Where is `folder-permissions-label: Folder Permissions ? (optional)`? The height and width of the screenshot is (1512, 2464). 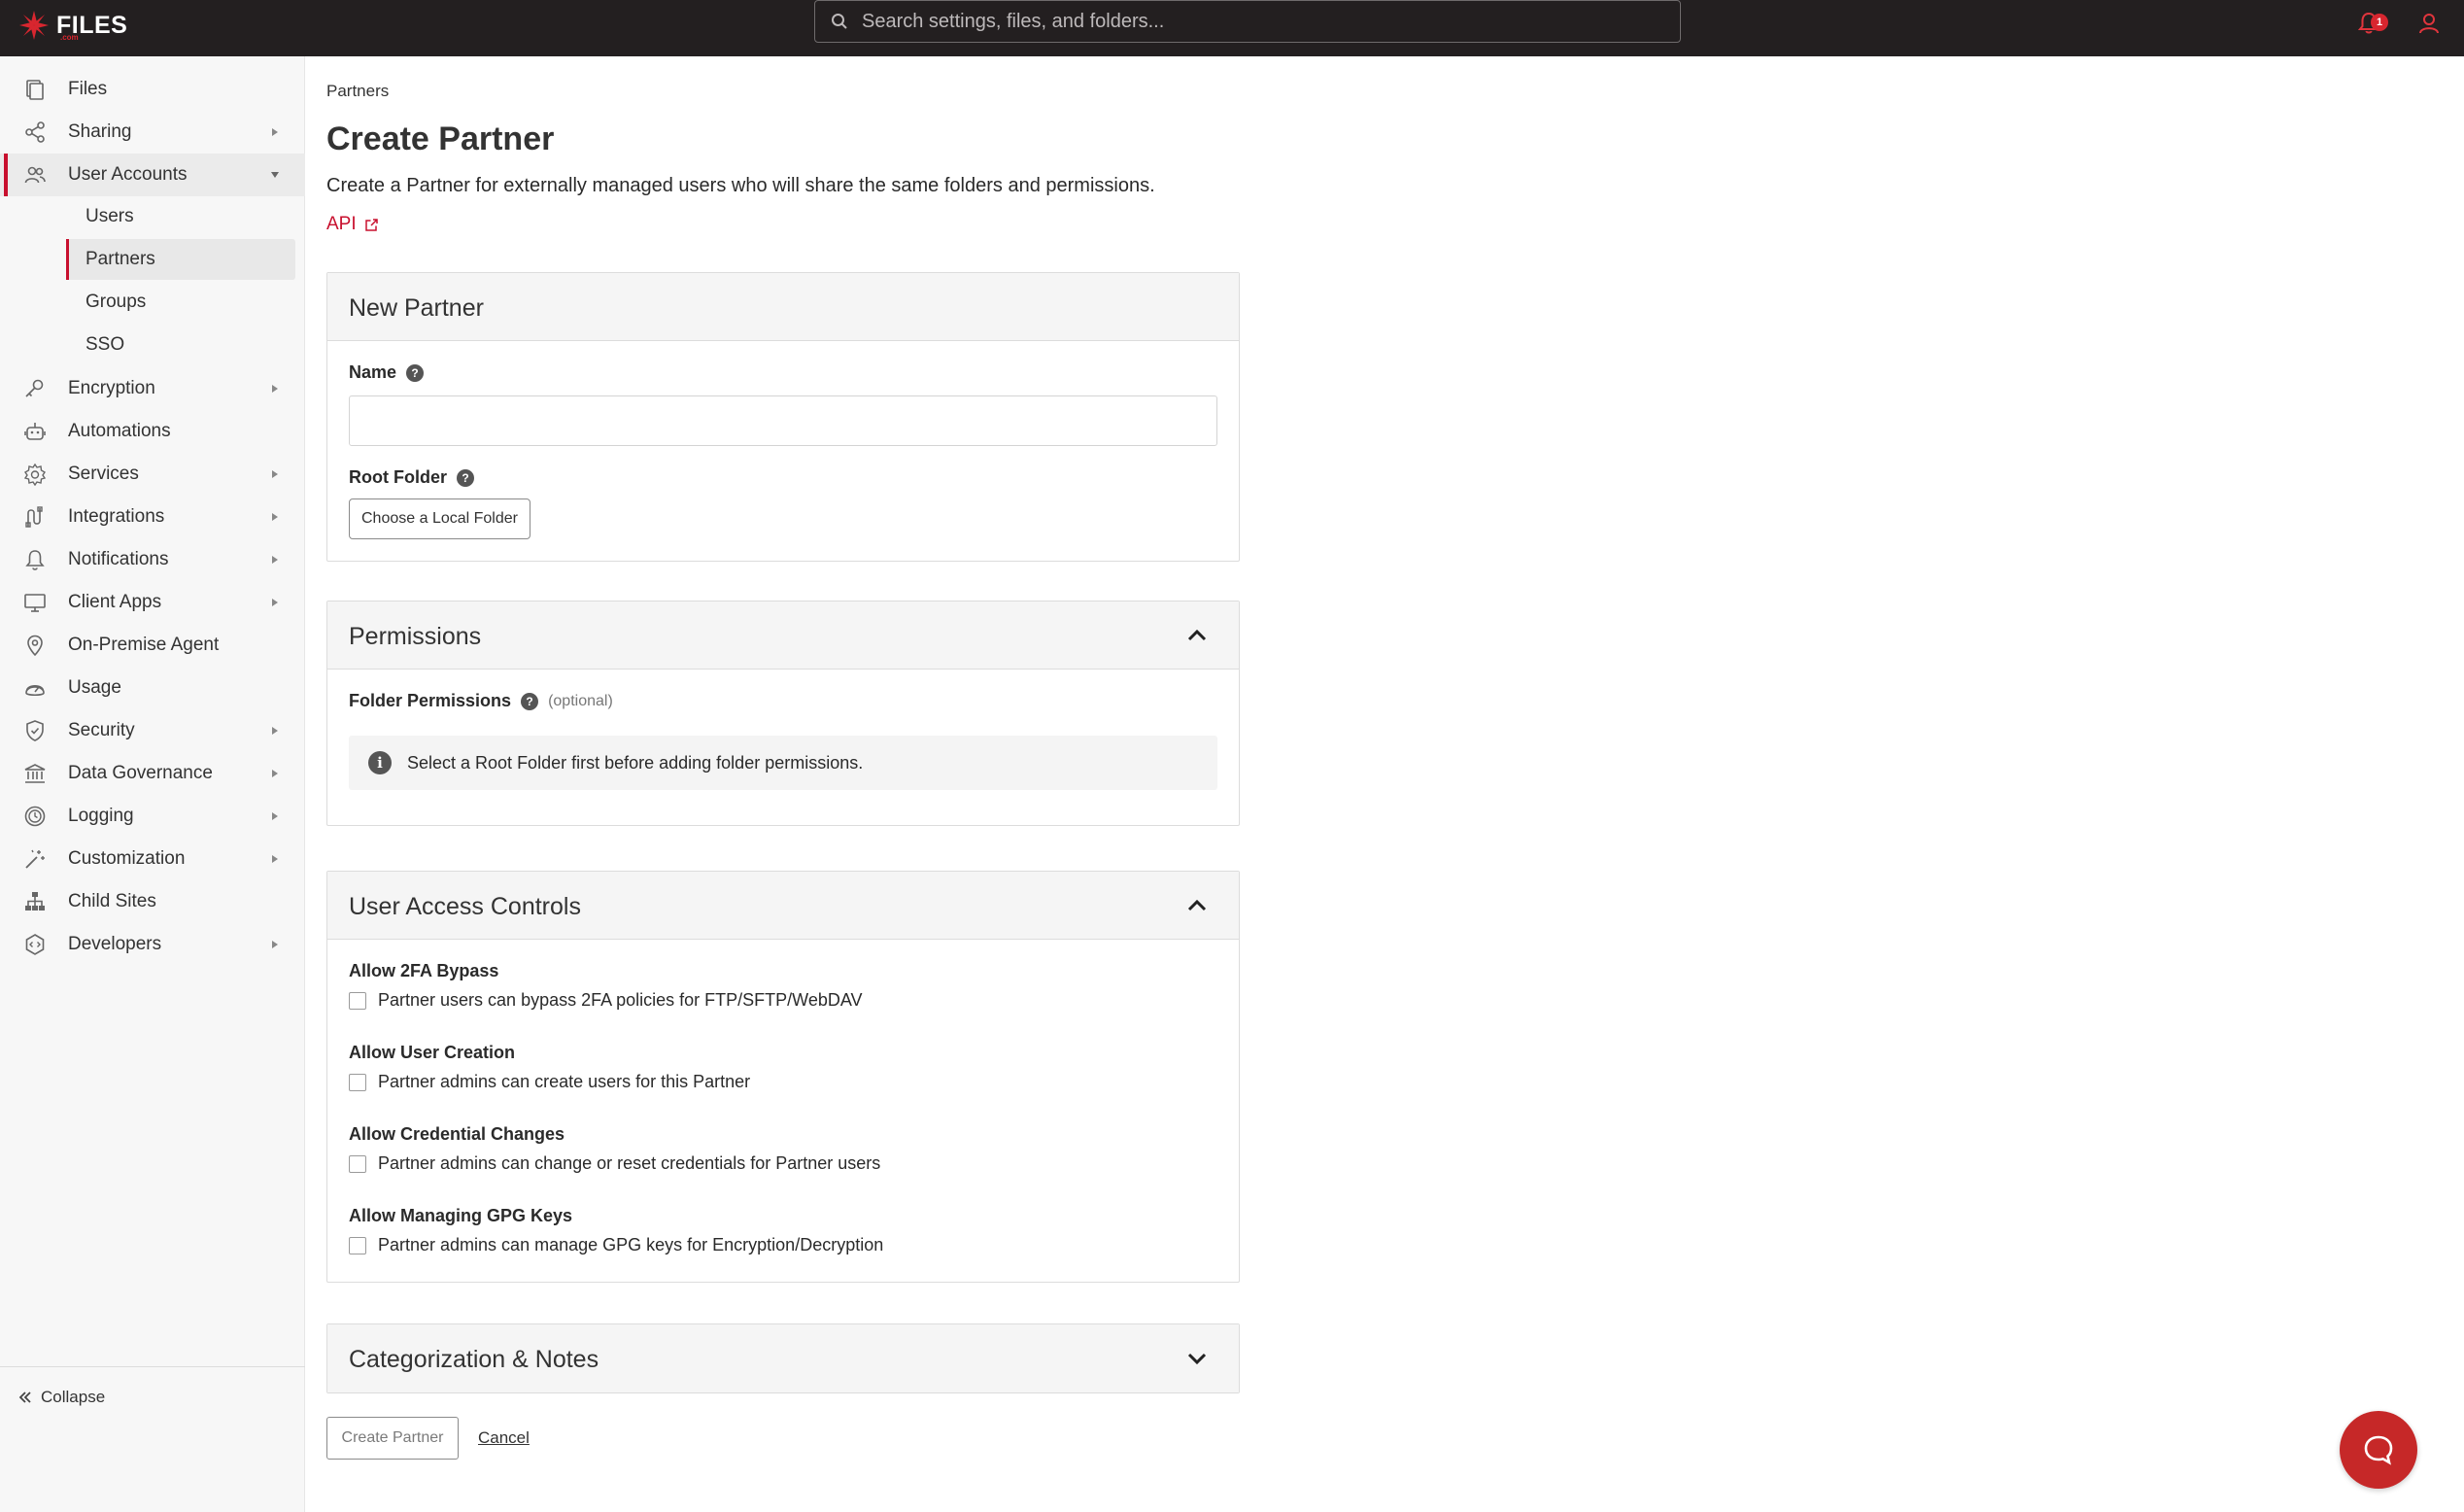
folder-permissions-label: Folder Permissions ? (optional) is located at coordinates (481, 701).